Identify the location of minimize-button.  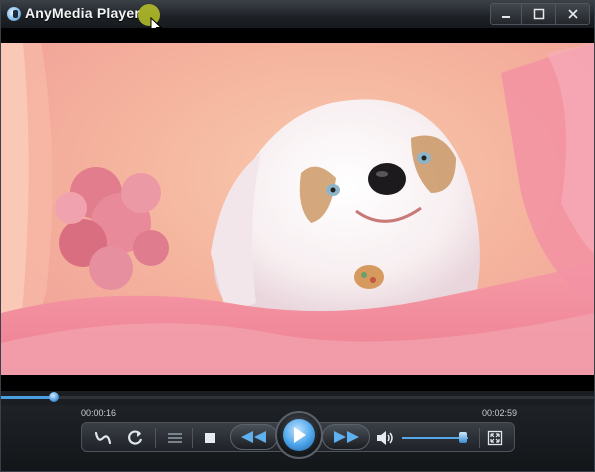
(506, 14).